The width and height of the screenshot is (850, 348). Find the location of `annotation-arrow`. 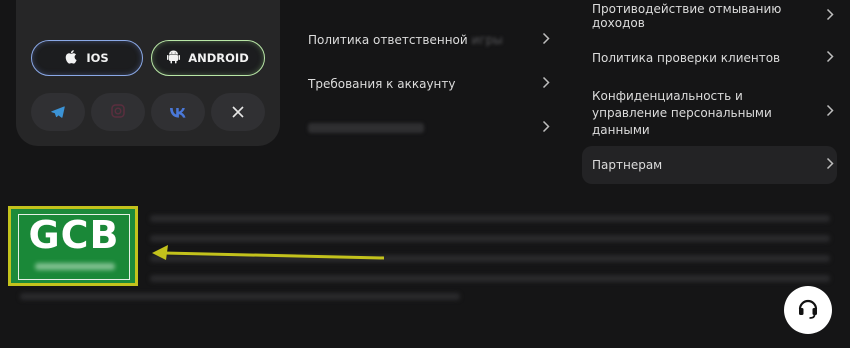

annotation-arrow is located at coordinates (268, 252).